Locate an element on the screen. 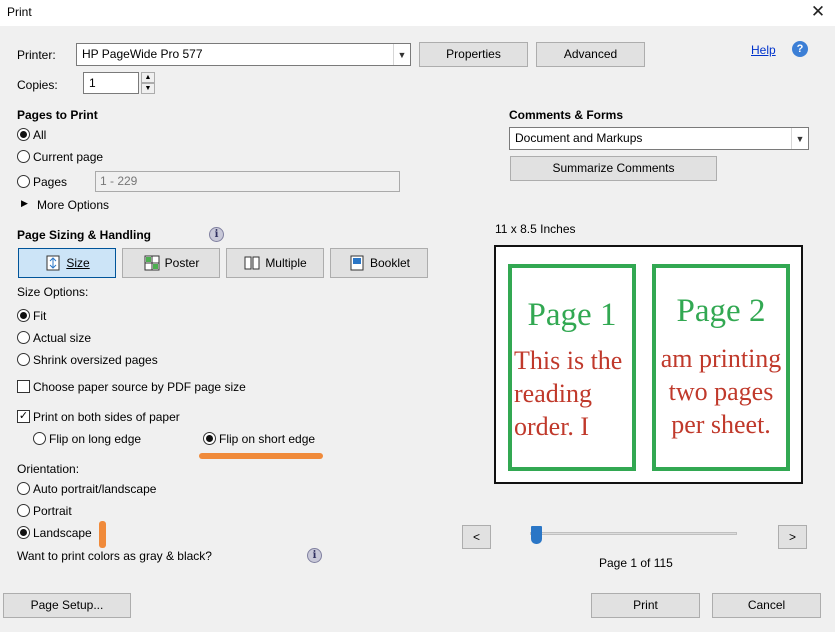 The image size is (835, 632). paper-source-checkbox is located at coordinates (23, 386).